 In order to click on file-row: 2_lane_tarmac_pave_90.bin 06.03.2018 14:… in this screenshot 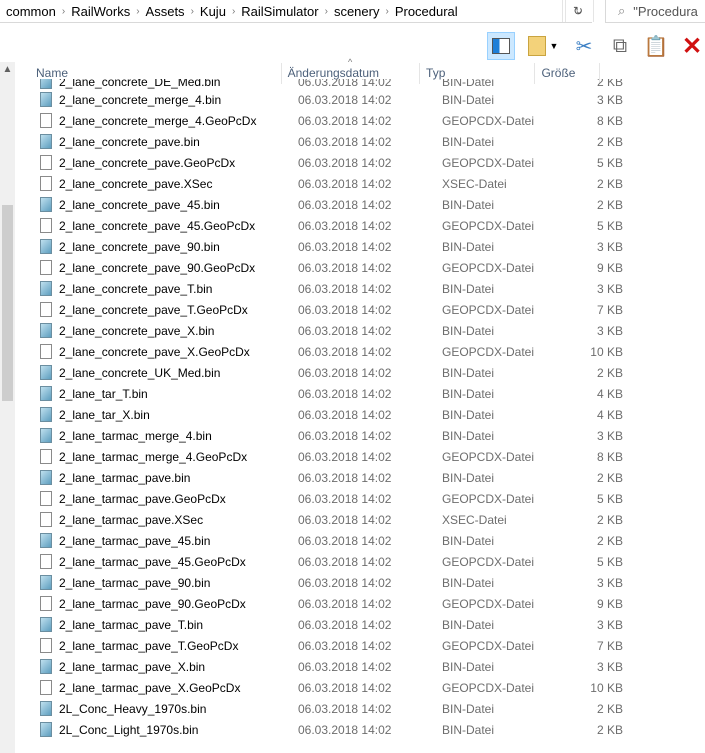, I will do `click(330, 582)`.